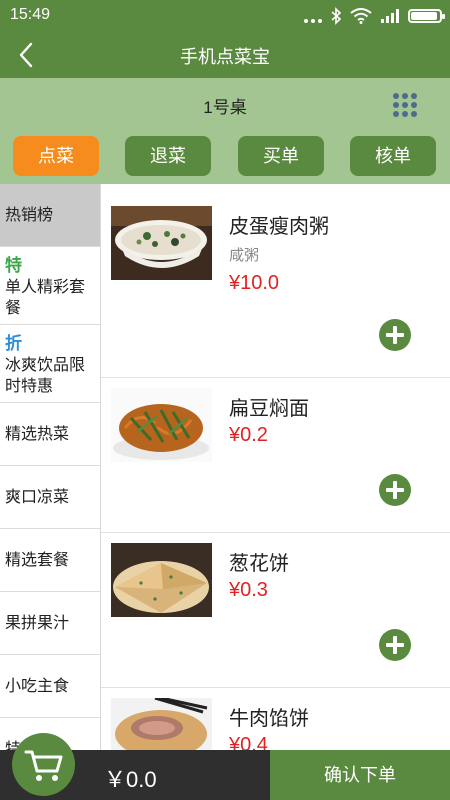  Describe the element at coordinates (37, 434) in the screenshot. I see `sidebar-item-label: 精选热菜` at that location.